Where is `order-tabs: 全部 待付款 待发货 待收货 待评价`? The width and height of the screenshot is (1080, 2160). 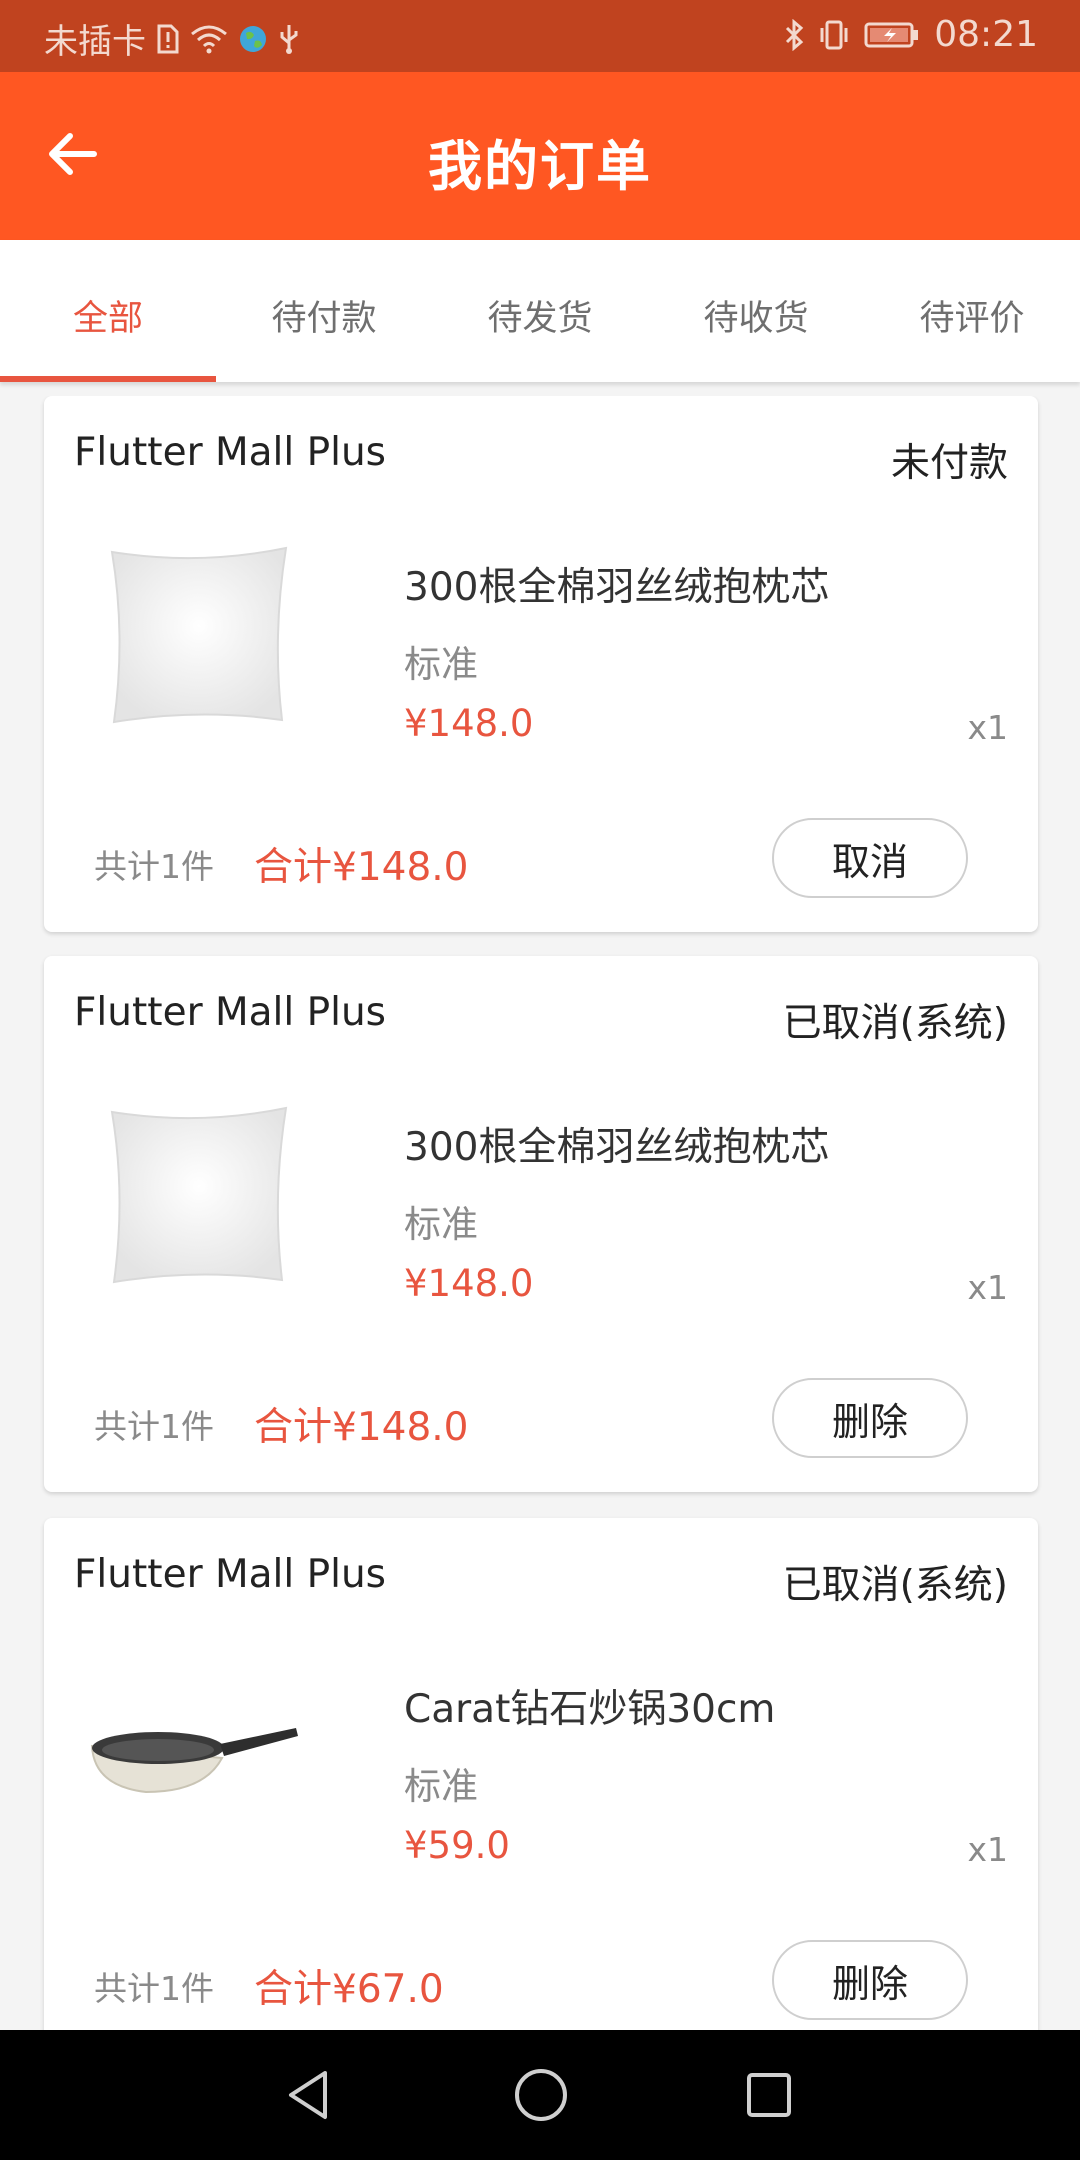 order-tabs: 全部 待付款 待发货 待收货 待评价 is located at coordinates (540, 311).